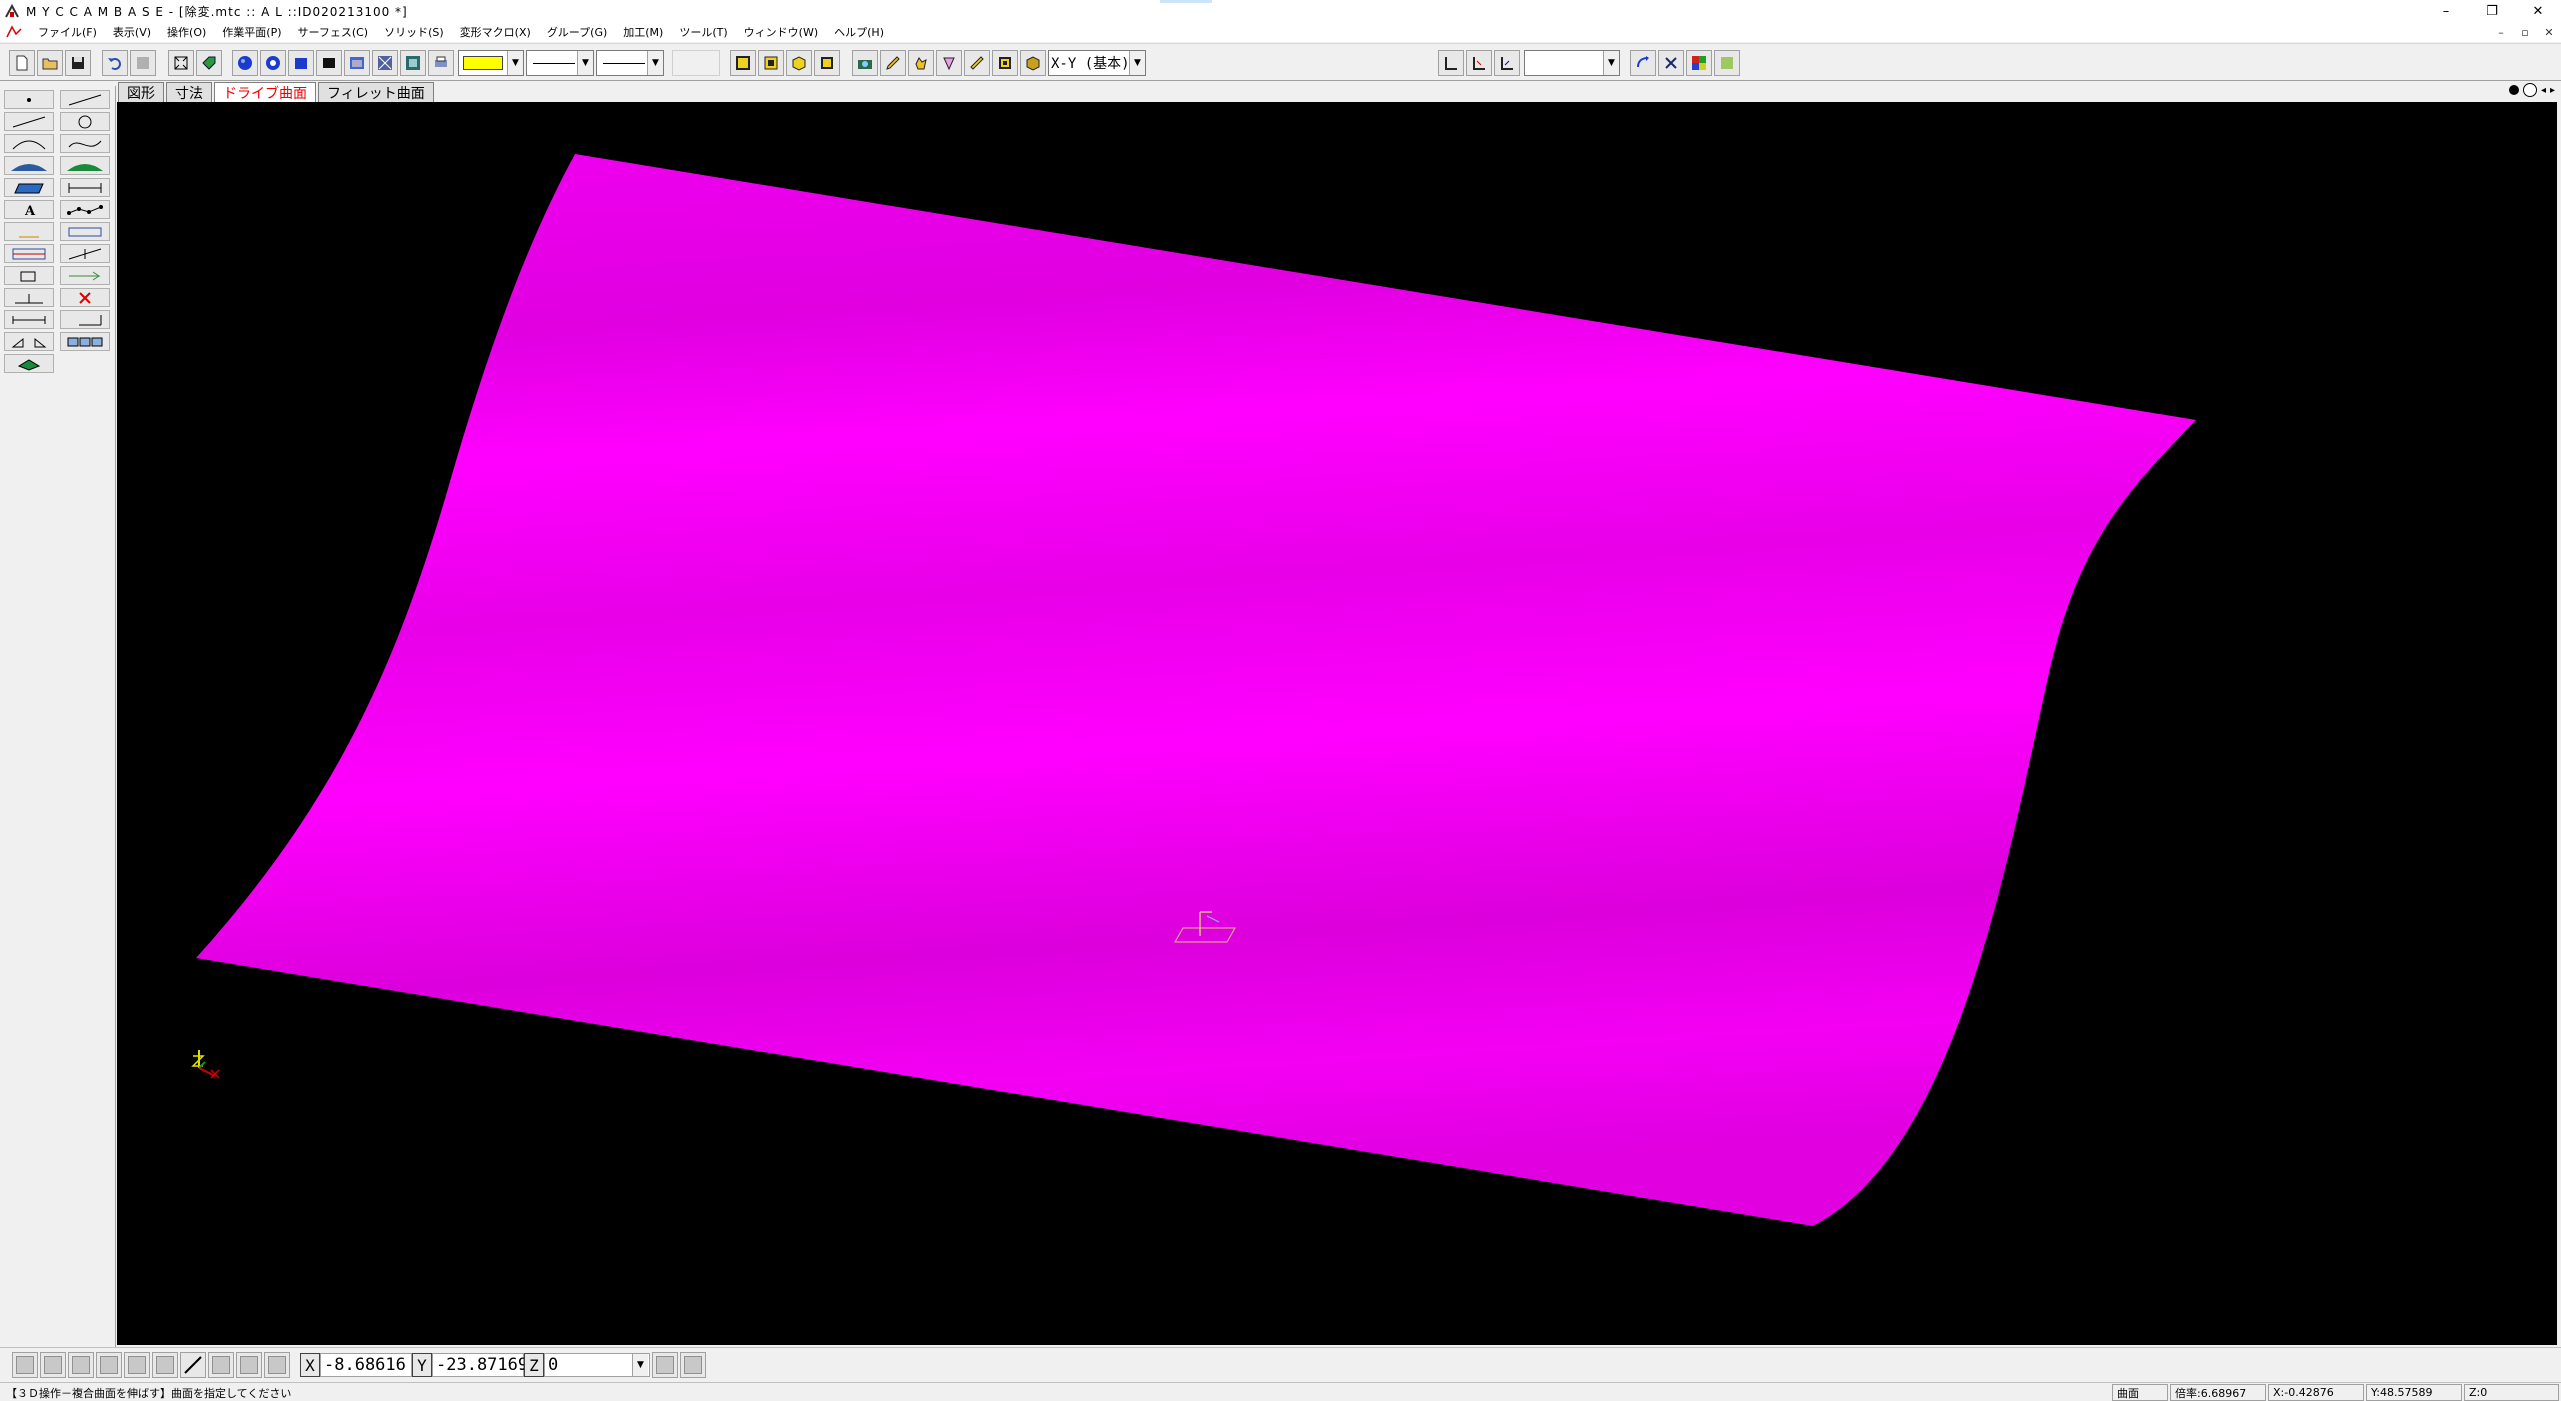  Describe the element at coordinates (2525, 32) in the screenshot. I see `mdi-restore-button: ▫` at that location.